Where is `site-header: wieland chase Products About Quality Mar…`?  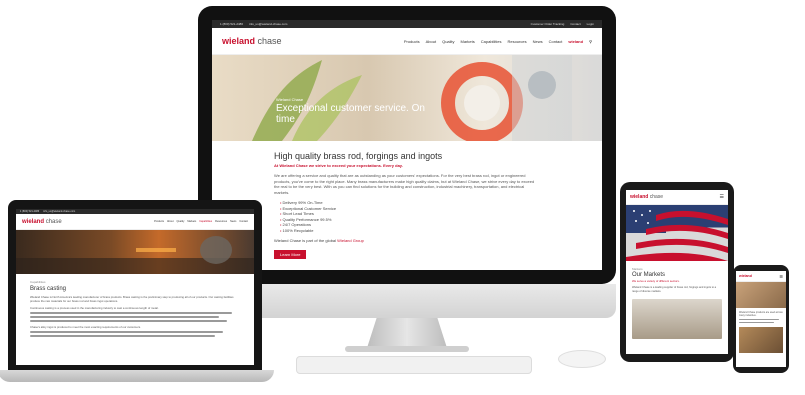 site-header: wieland chase Products About Quality Mar… is located at coordinates (407, 41).